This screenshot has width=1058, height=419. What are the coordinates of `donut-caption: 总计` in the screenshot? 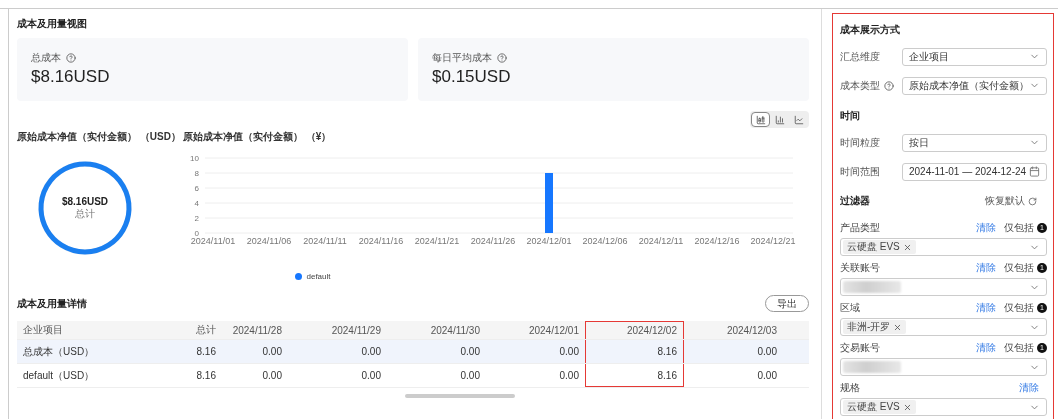 It's located at (85, 213).